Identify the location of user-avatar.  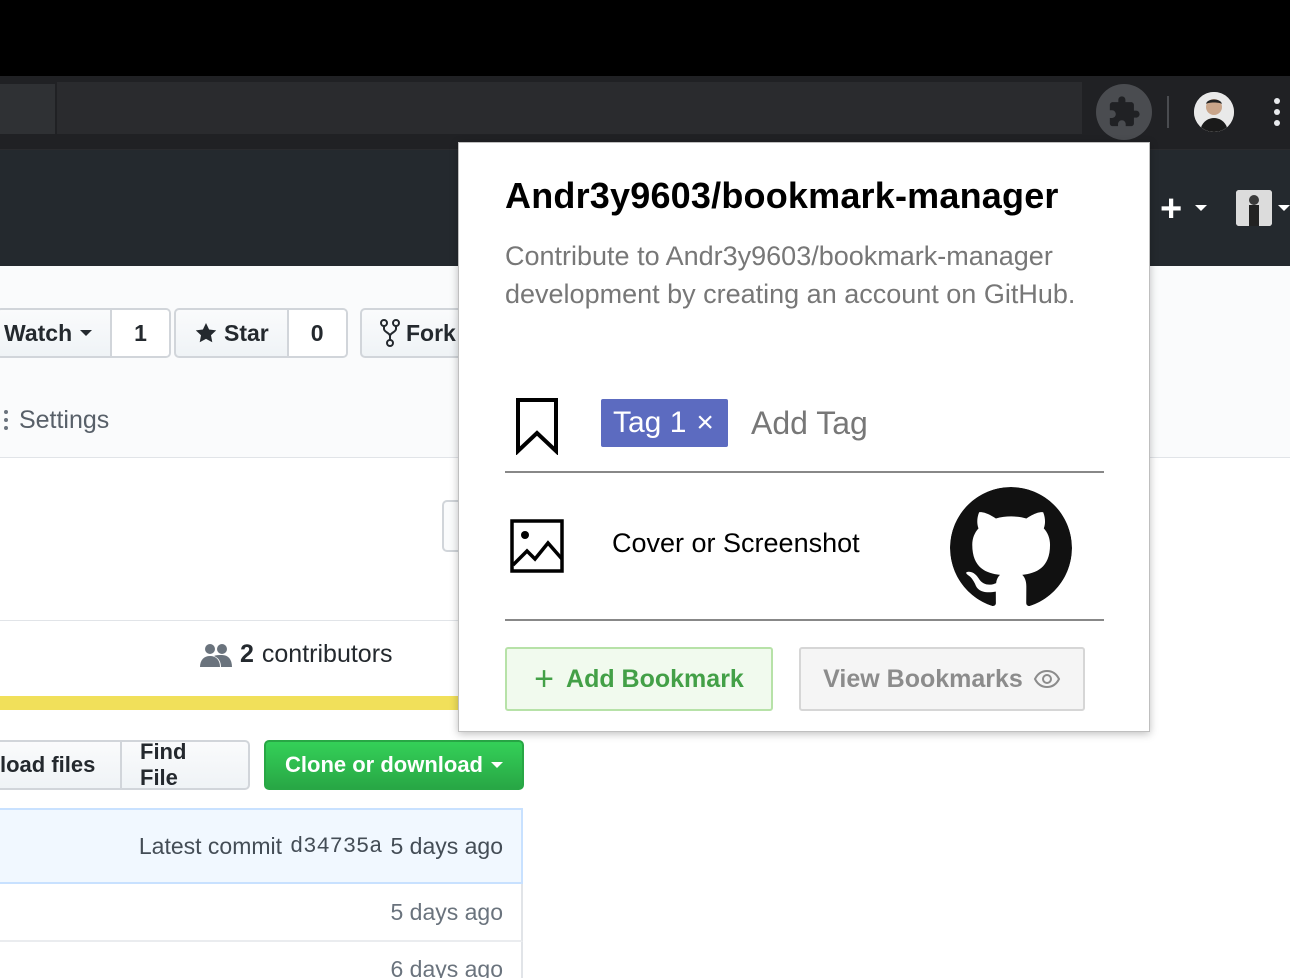
(1254, 208).